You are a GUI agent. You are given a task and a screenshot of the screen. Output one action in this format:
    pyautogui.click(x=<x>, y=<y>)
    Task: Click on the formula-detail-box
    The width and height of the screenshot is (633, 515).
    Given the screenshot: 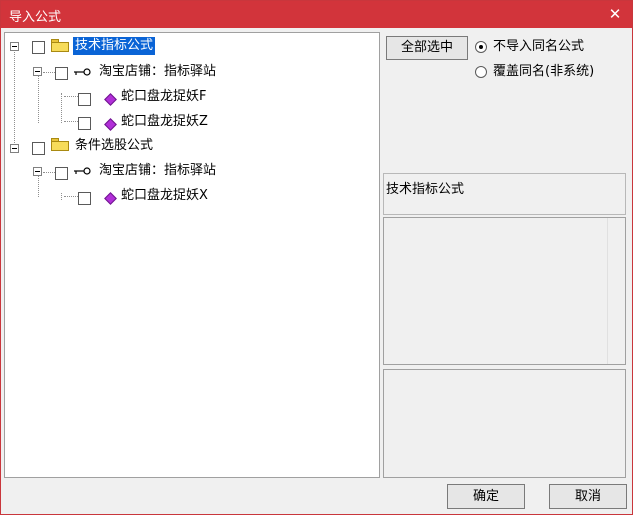 What is the action you would take?
    pyautogui.click(x=504, y=423)
    